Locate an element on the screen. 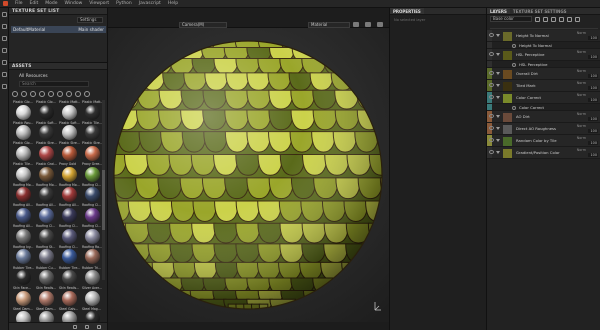 Image resolution: width=600 pixels, height=330 pixels. menu-javascript: Javascript is located at coordinates (150, 3).